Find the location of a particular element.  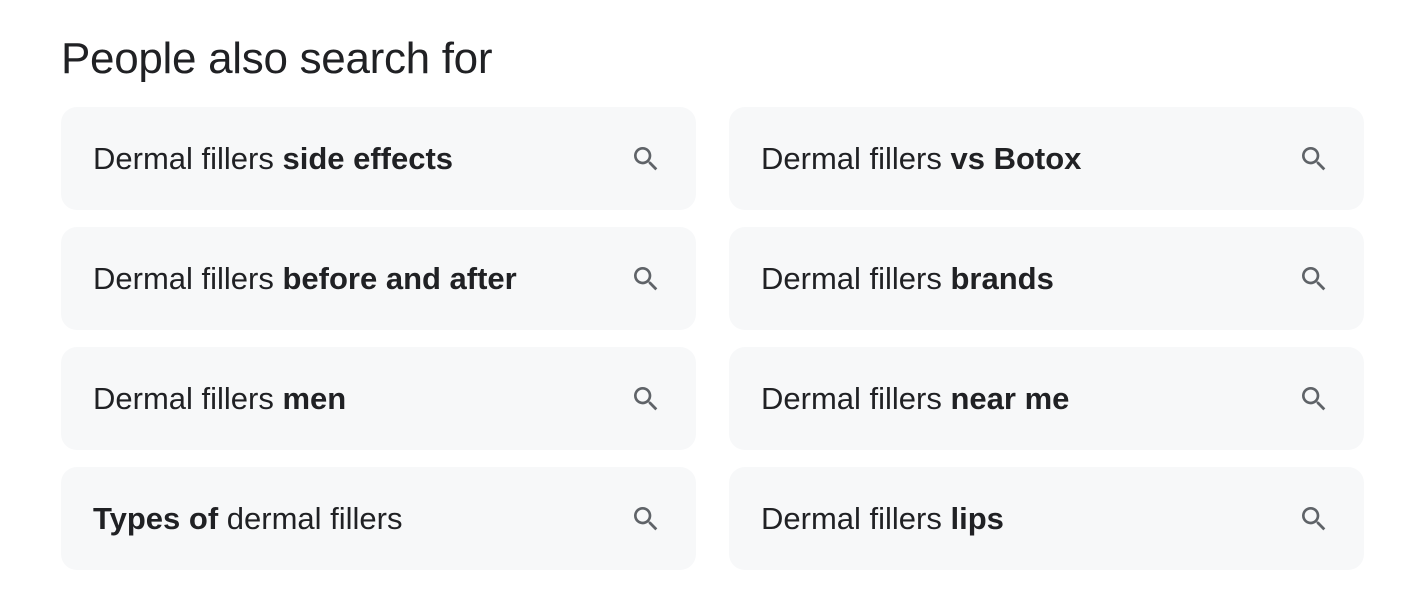

suggestion-text: Dermal fillers vs Botox is located at coordinates (921, 159).